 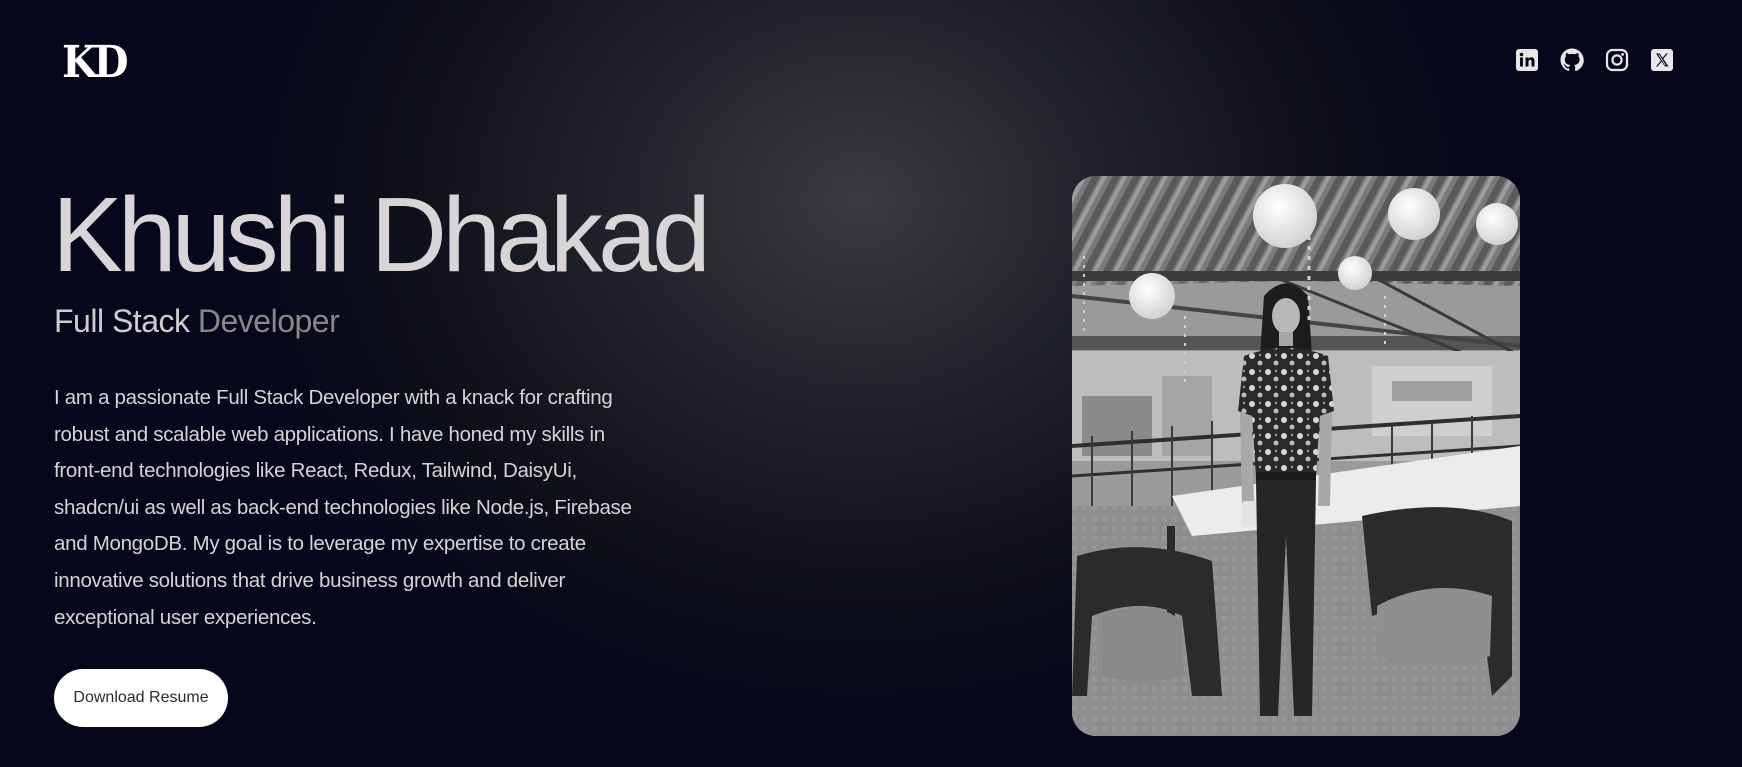 What do you see at coordinates (268, 321) in the screenshot?
I see `subtitle-secondary: Developer` at bounding box center [268, 321].